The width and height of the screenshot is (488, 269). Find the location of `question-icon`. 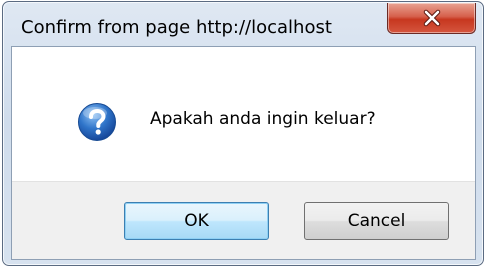

question-icon is located at coordinates (97, 122).